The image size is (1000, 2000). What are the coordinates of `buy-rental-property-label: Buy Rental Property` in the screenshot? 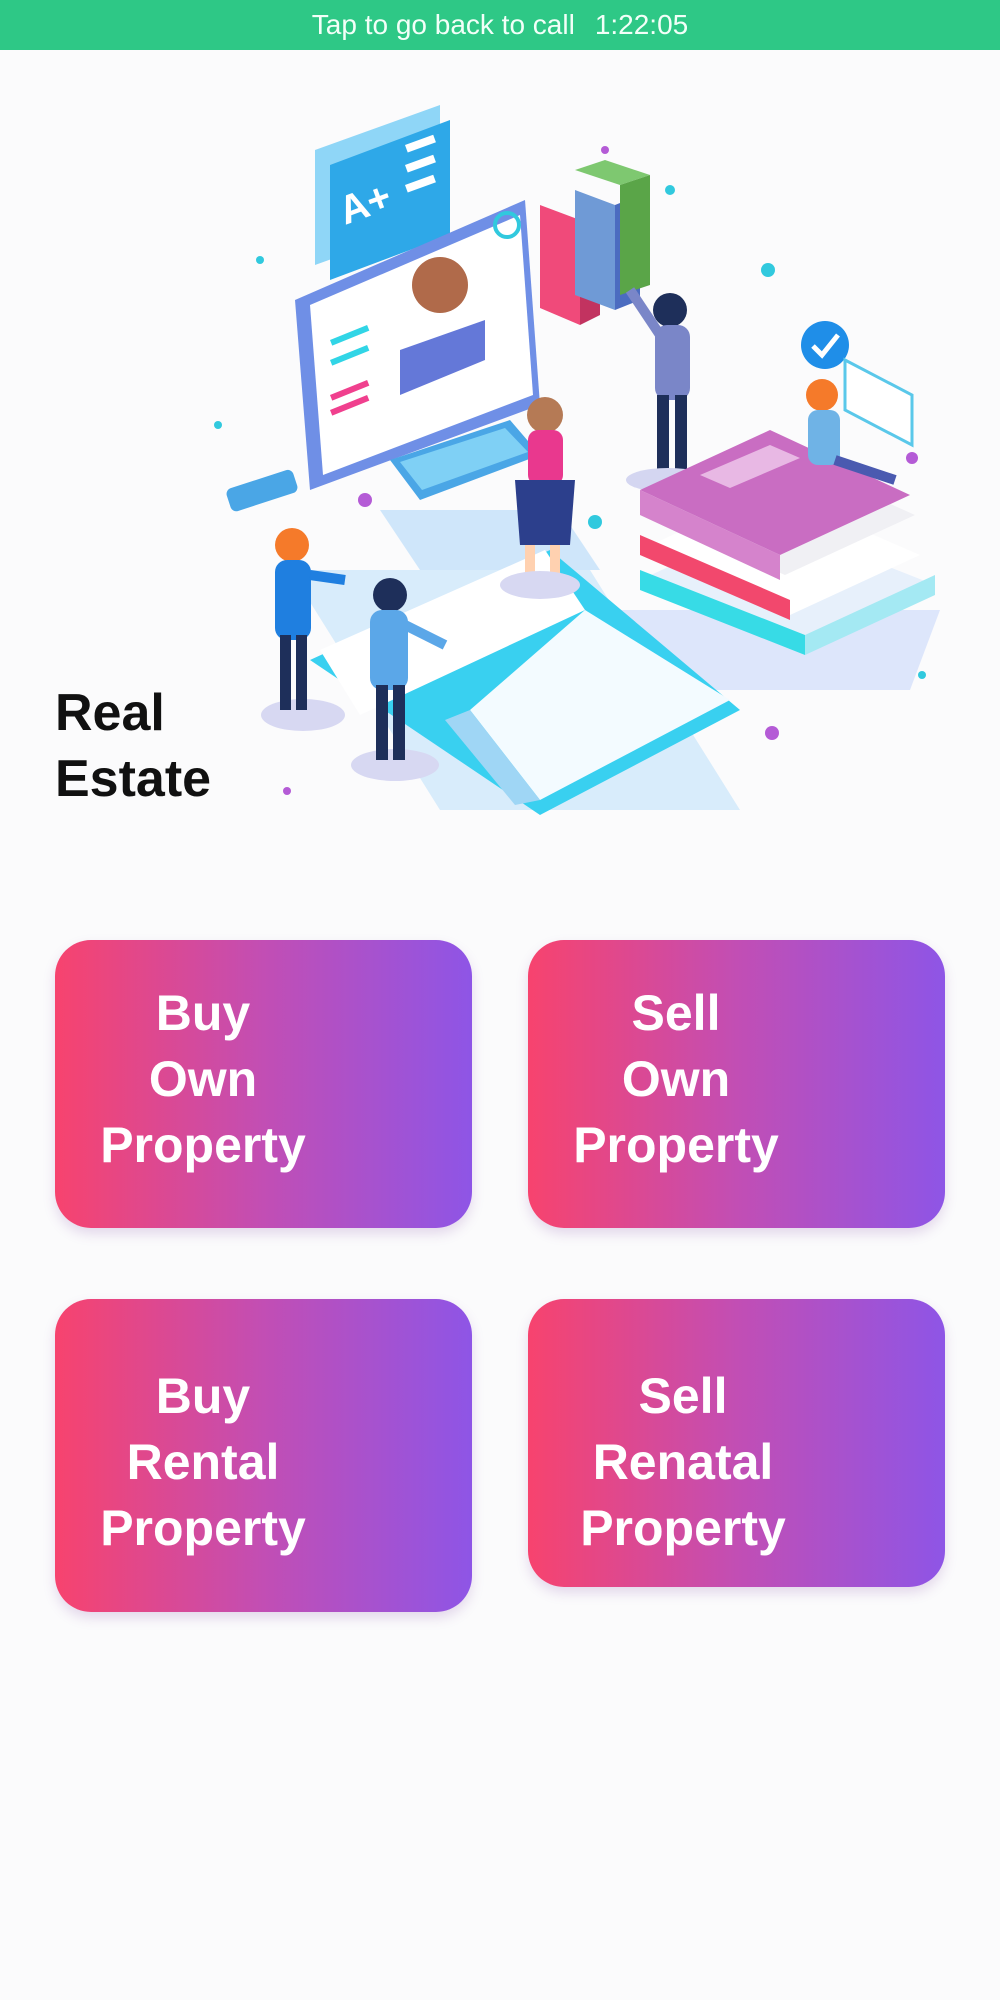 It's located at (203, 1462).